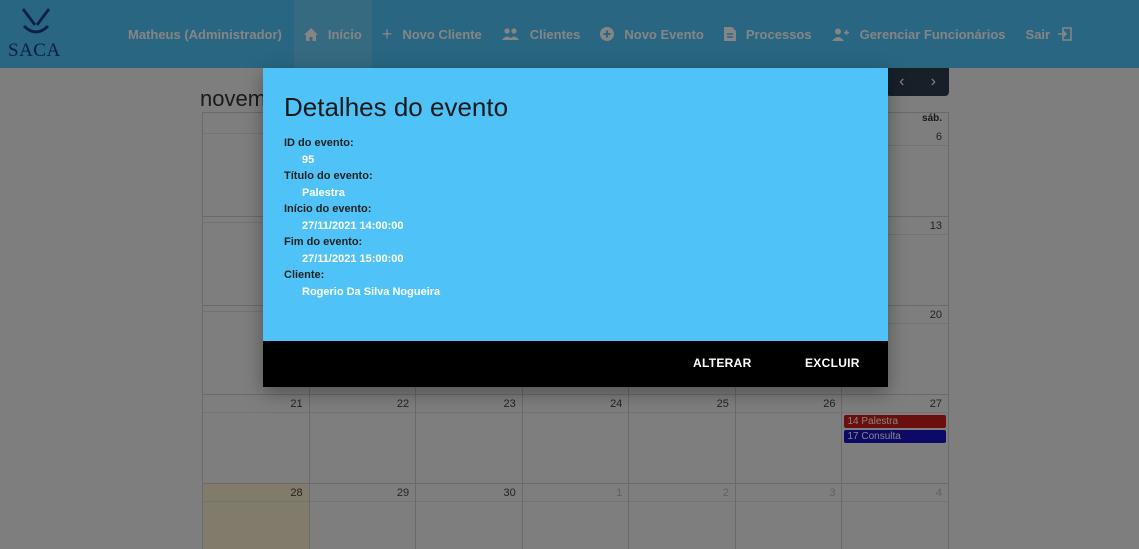  What do you see at coordinates (371, 292) in the screenshot?
I see `event-client-value: Rogerio Da Silva Nogueira` at bounding box center [371, 292].